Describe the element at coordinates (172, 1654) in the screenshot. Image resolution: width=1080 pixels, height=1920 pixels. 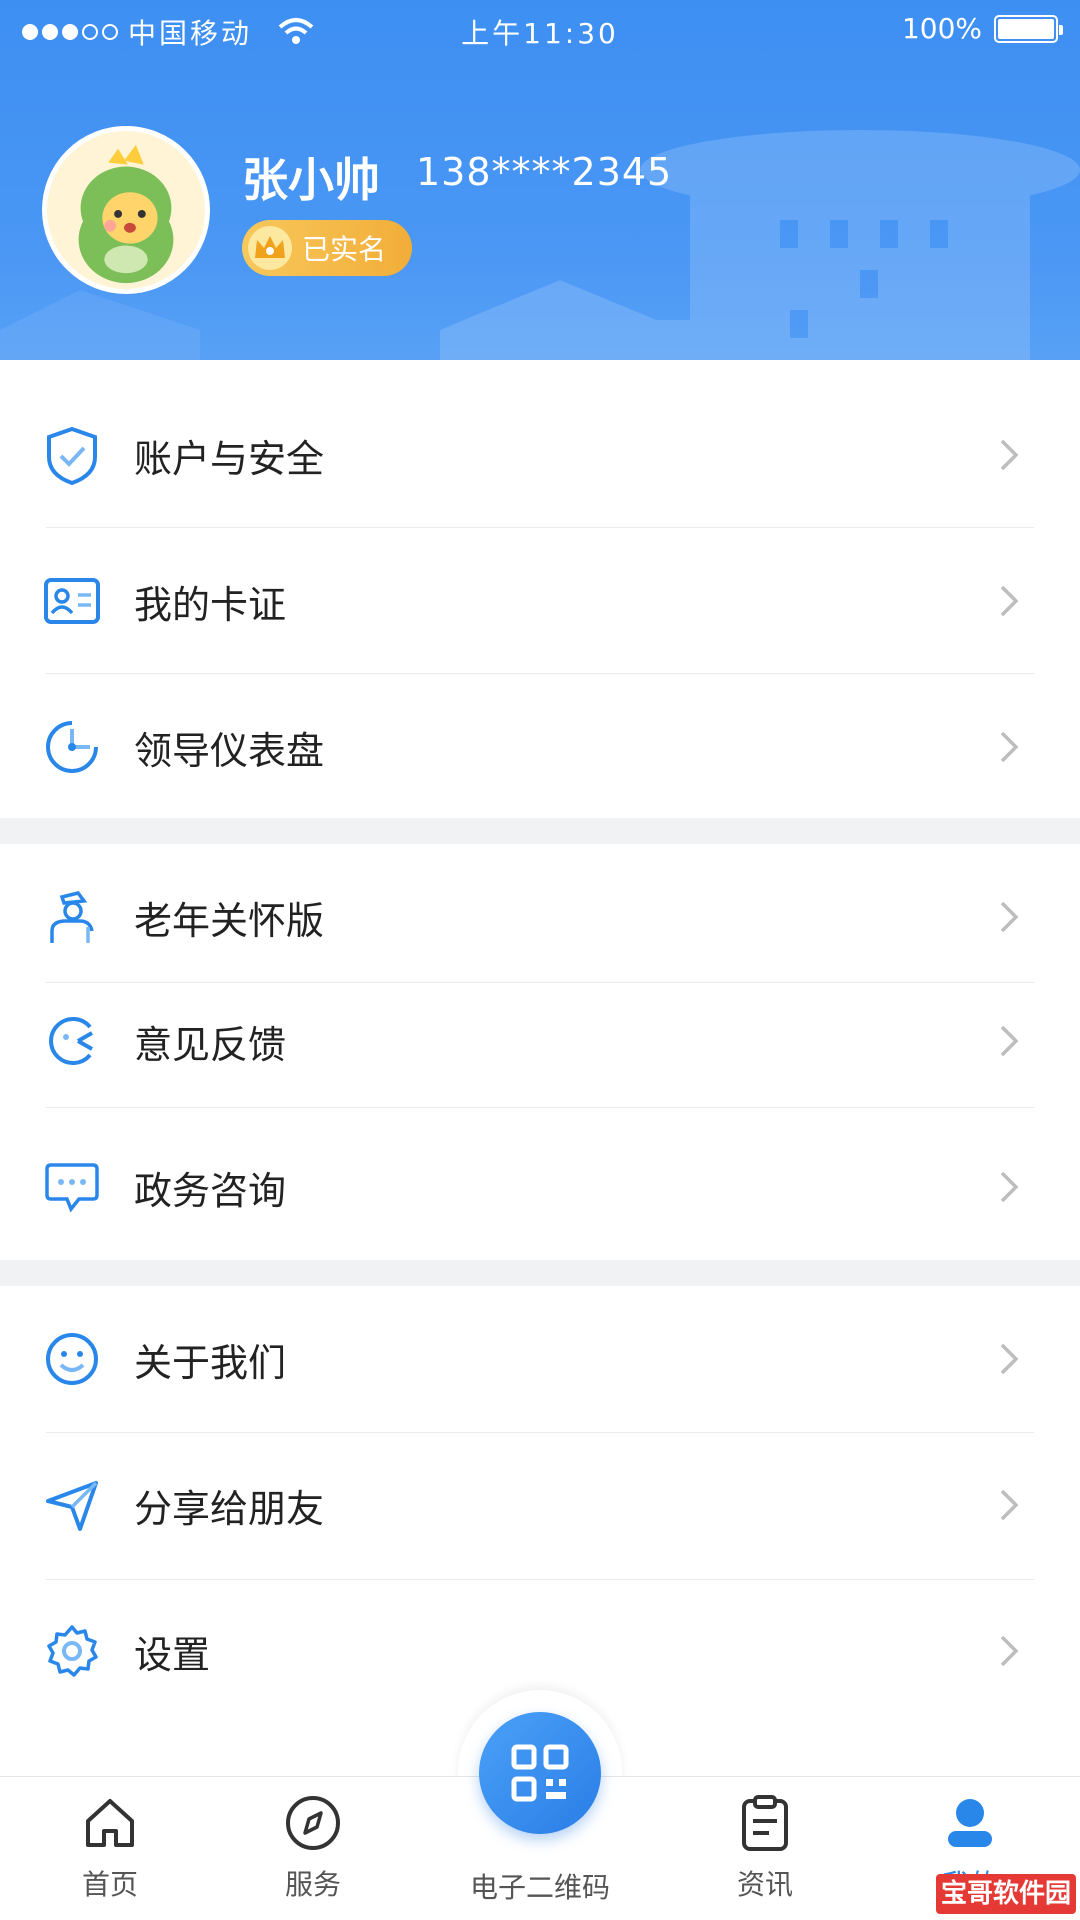
I see `menu-item-label: 设置` at that location.